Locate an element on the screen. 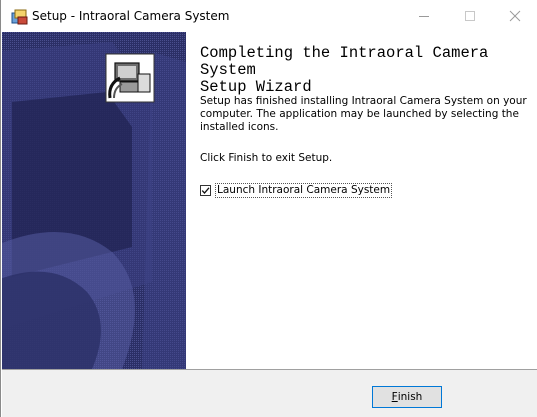 This screenshot has height=417, width=537. close-icon is located at coordinates (515, 16).